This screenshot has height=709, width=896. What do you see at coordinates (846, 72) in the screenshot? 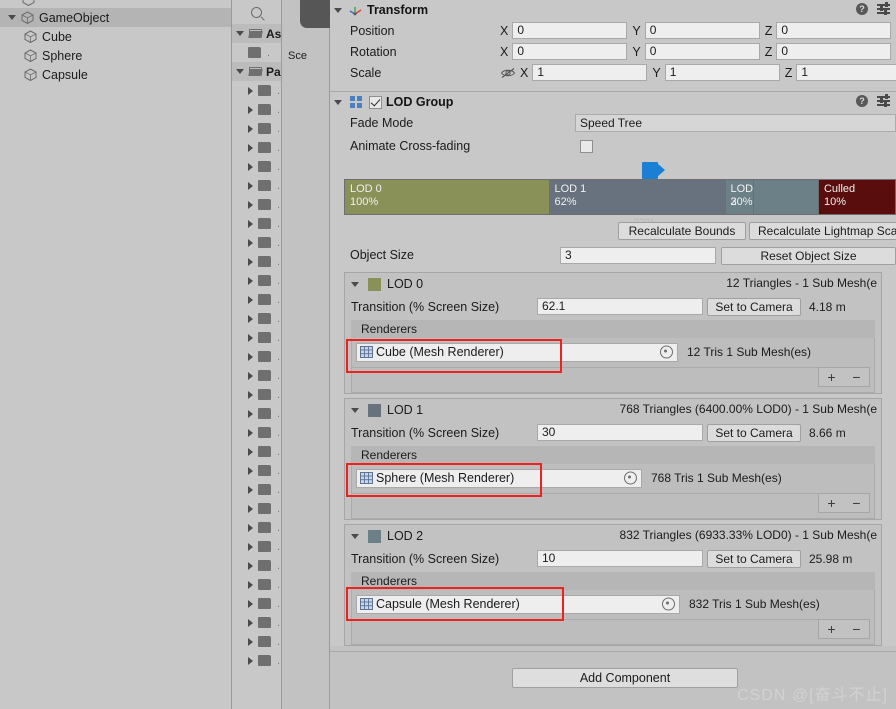
I see `scale-z-input: 1` at bounding box center [846, 72].